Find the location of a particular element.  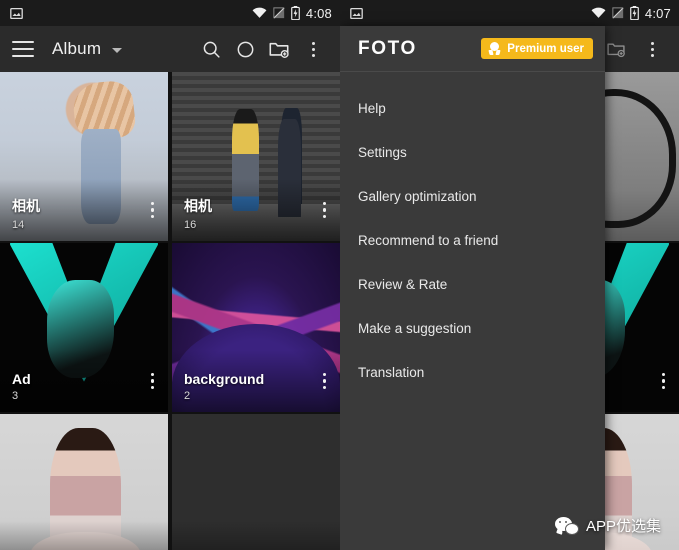

app-toolbar: Album is located at coordinates (170, 49).